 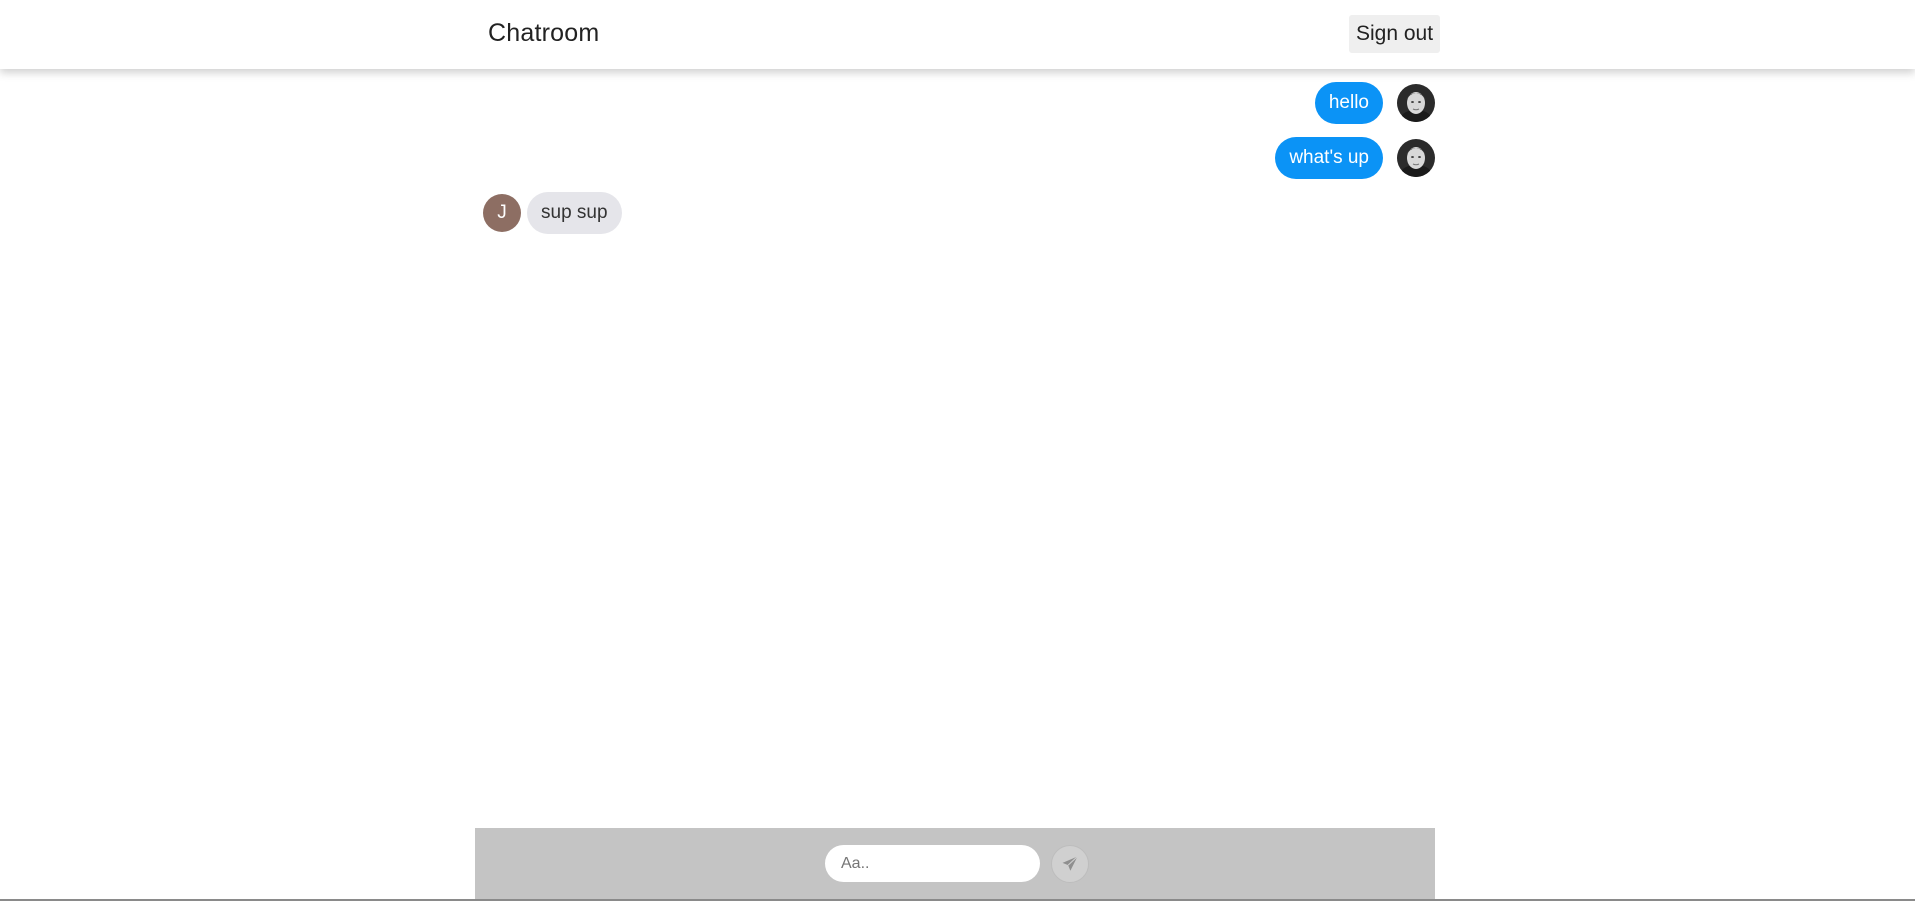 I want to click on avatar-initial: J, so click(x=502, y=213).